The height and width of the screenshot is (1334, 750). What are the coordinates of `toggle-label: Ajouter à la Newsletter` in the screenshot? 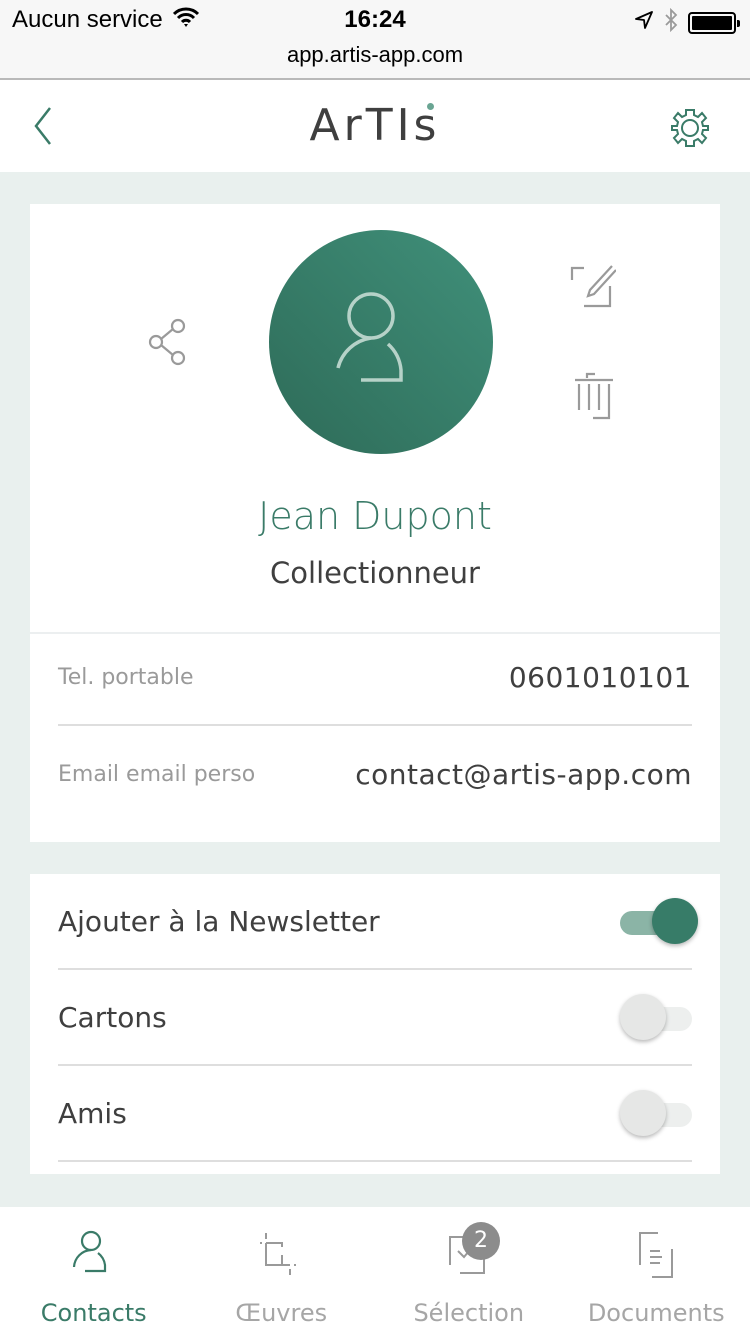 It's located at (219, 921).